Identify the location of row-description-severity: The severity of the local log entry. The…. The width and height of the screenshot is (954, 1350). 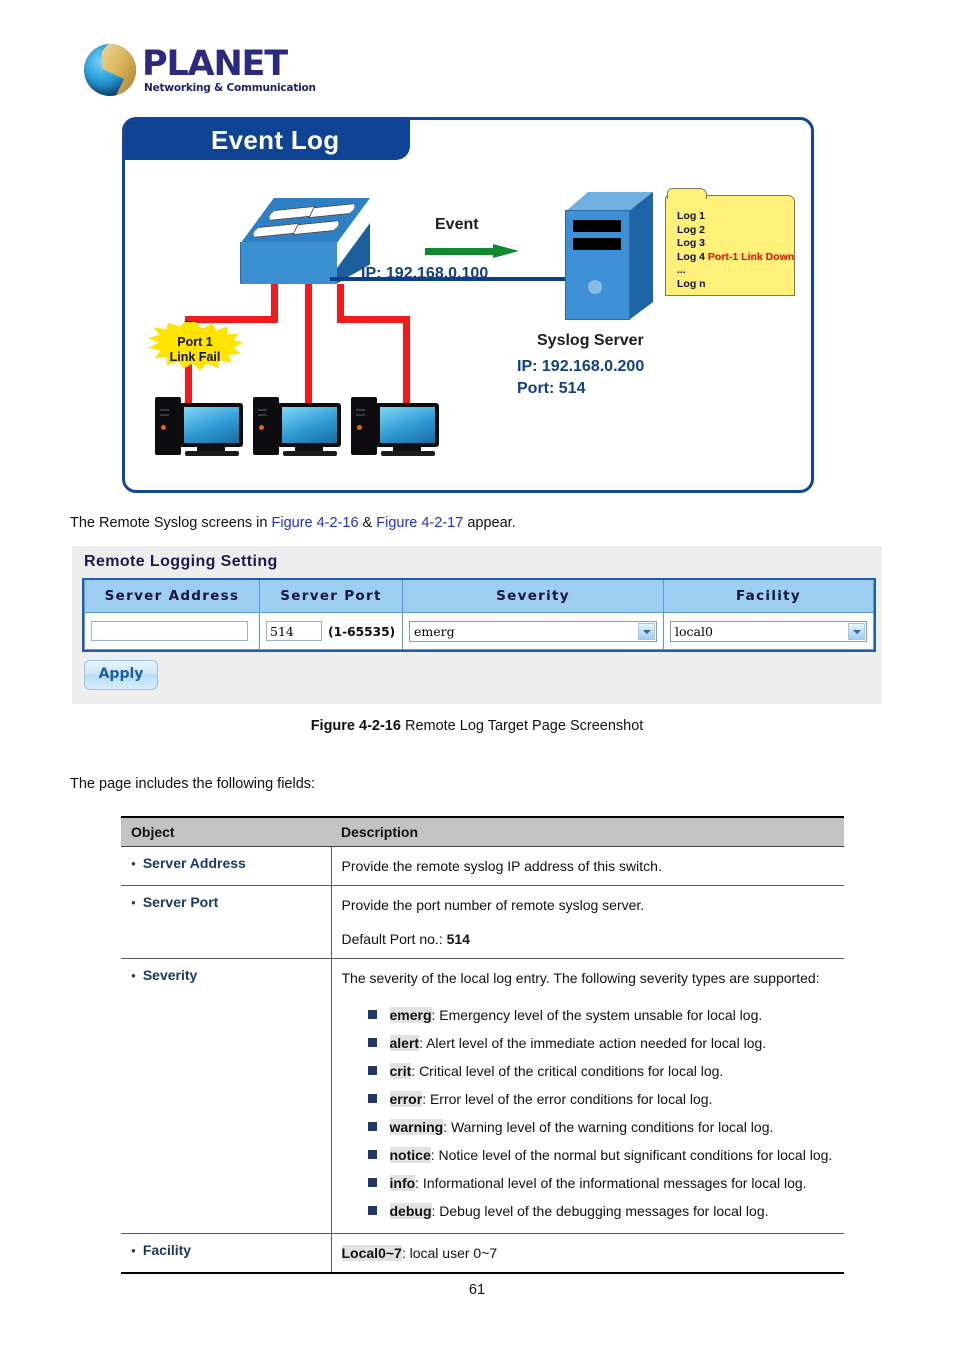
(587, 1096).